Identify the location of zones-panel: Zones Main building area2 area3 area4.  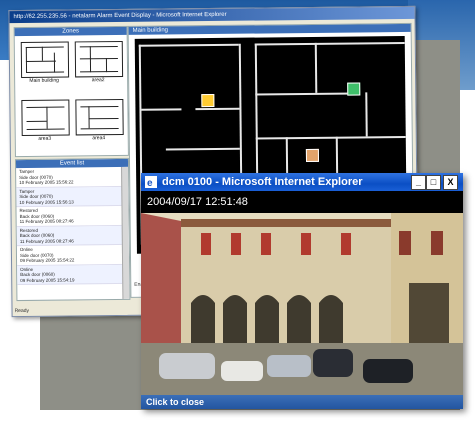
(71, 91).